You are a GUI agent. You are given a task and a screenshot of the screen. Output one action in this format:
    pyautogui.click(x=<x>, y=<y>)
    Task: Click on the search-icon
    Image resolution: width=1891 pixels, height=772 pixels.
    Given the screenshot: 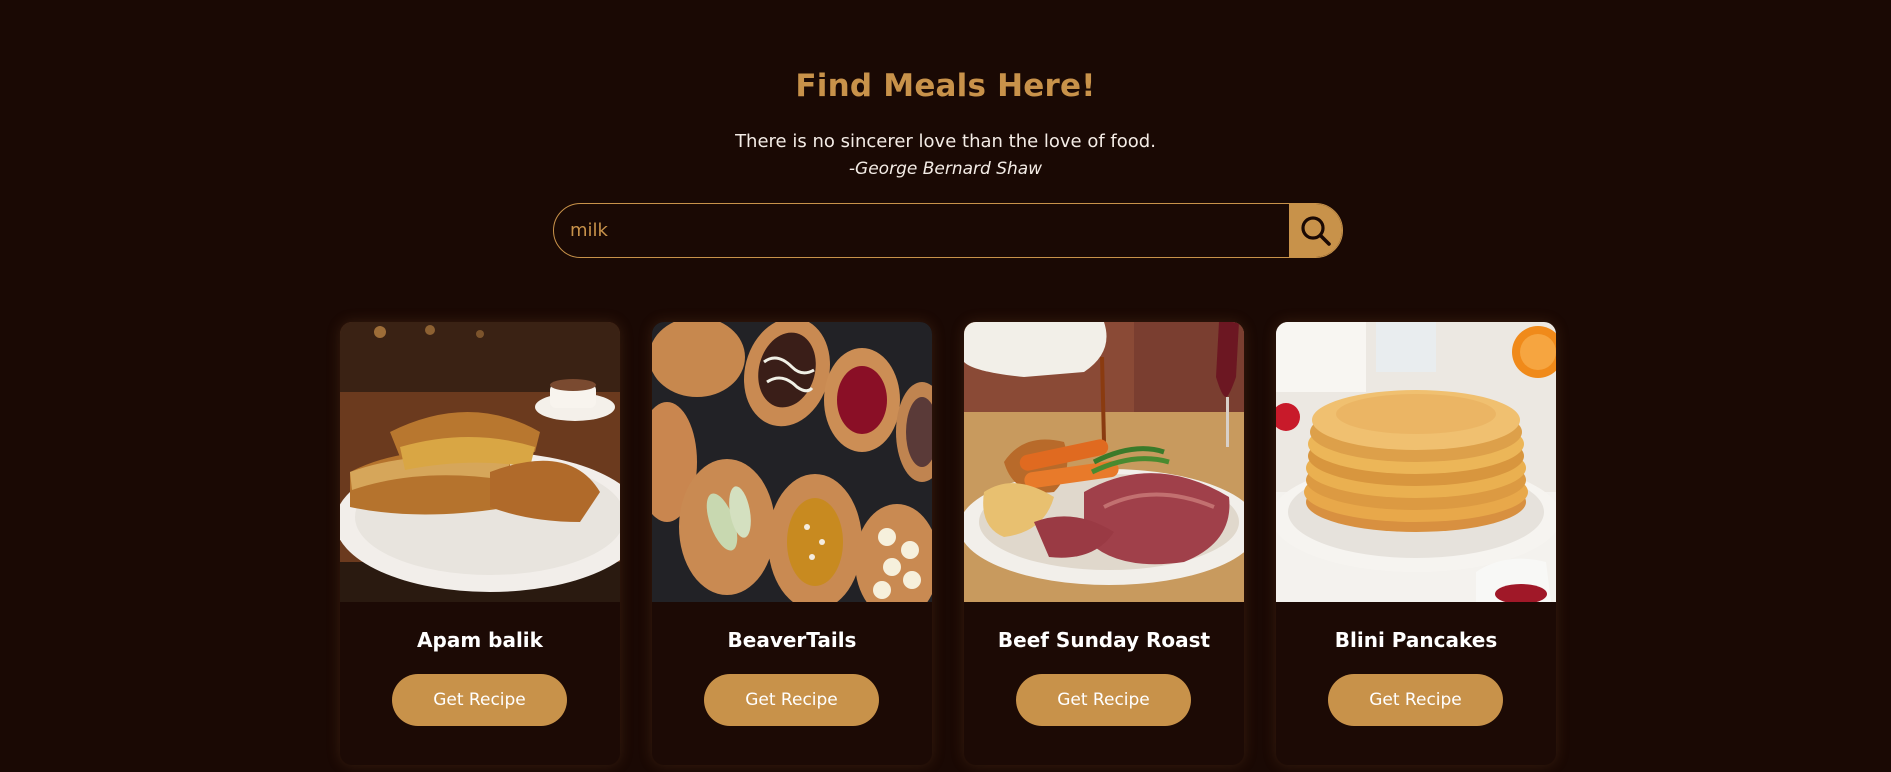 What is the action you would take?
    pyautogui.click(x=1315, y=230)
    